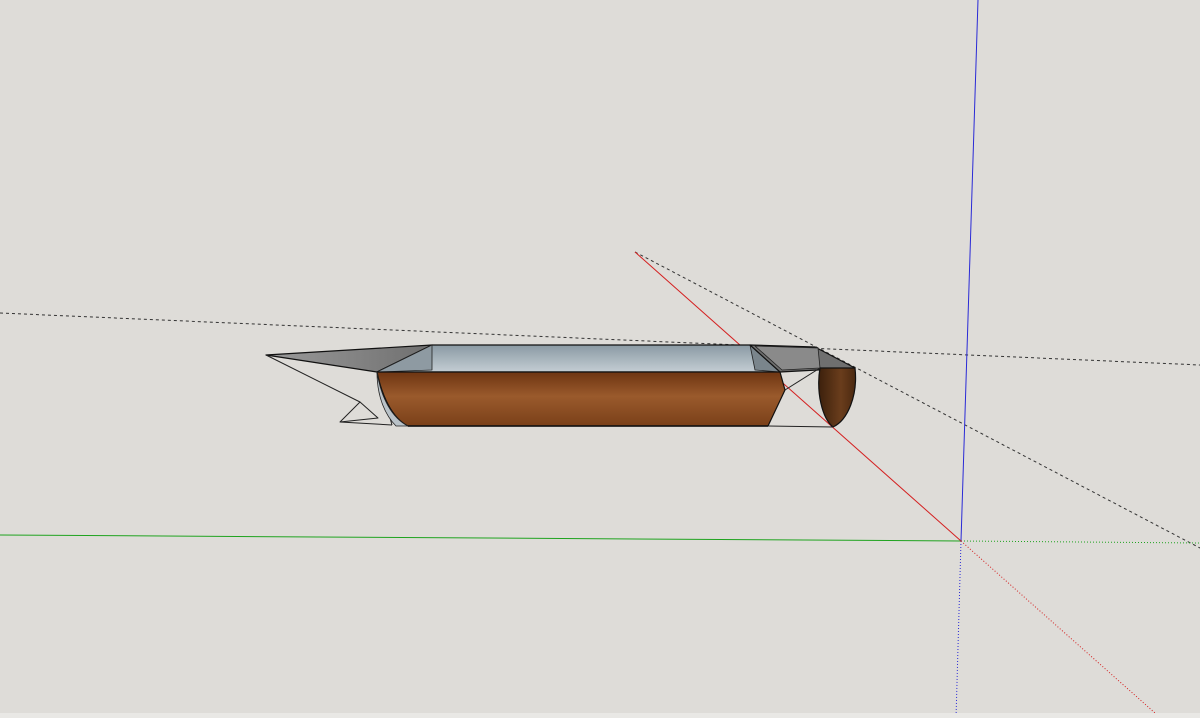  What do you see at coordinates (1058, 627) in the screenshot?
I see `red-axis-dotted` at bounding box center [1058, 627].